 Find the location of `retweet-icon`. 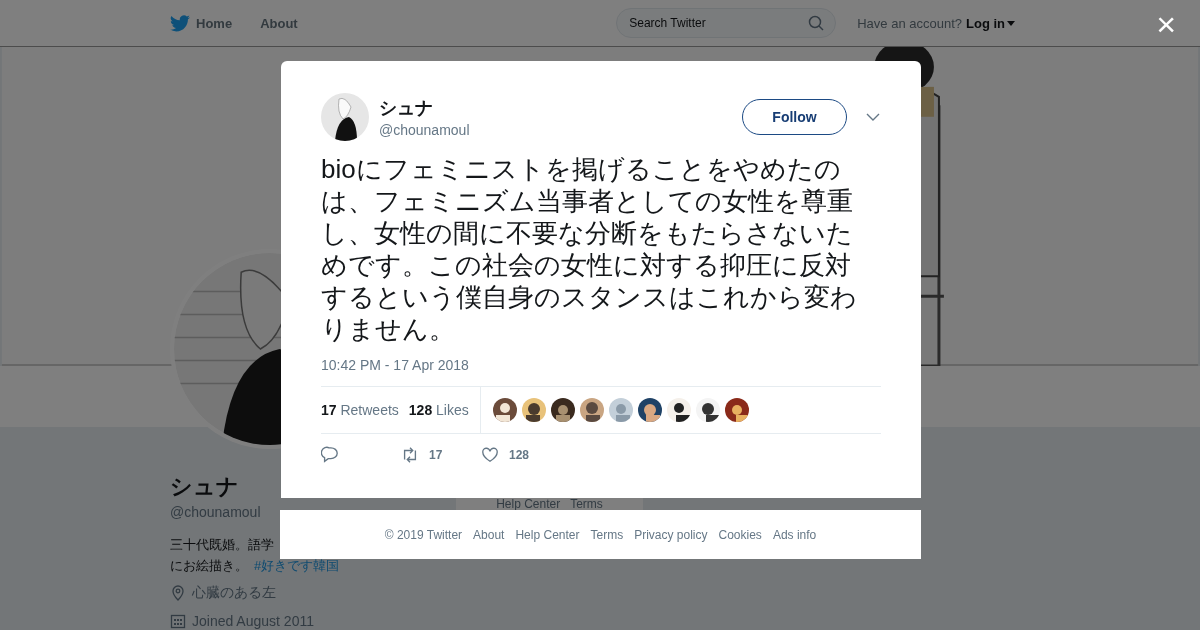

retweet-icon is located at coordinates (410, 455).